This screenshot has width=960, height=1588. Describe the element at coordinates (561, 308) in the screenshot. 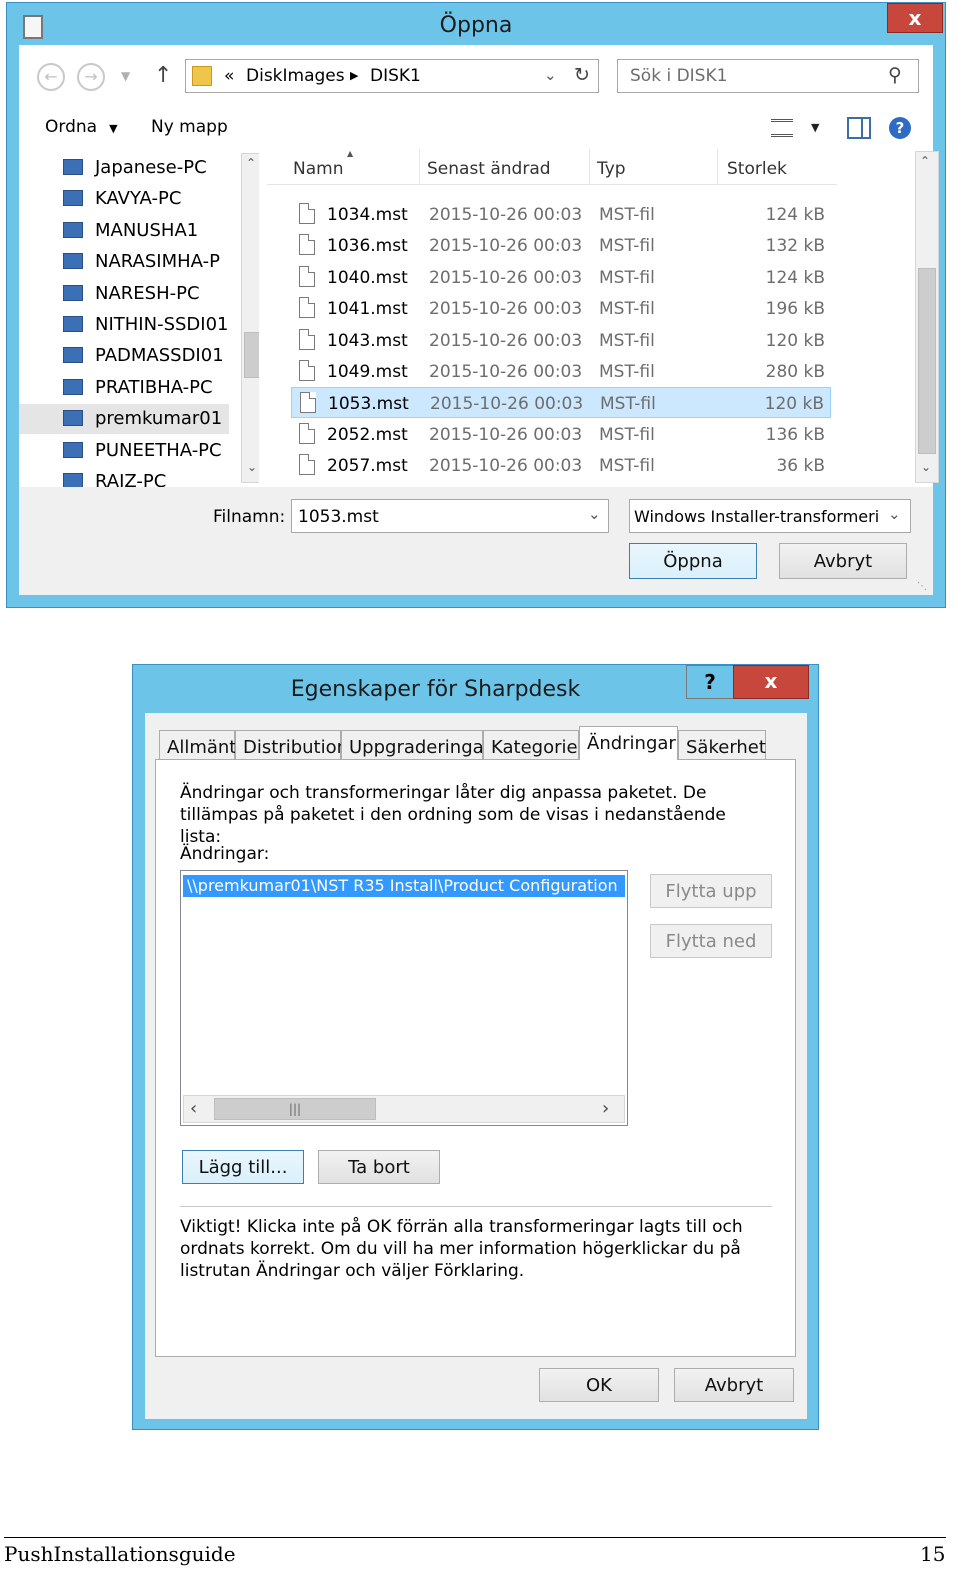

I see `file-row: 1041.mst 2015-10-26 00:03 MST-fil 196 kB` at that location.